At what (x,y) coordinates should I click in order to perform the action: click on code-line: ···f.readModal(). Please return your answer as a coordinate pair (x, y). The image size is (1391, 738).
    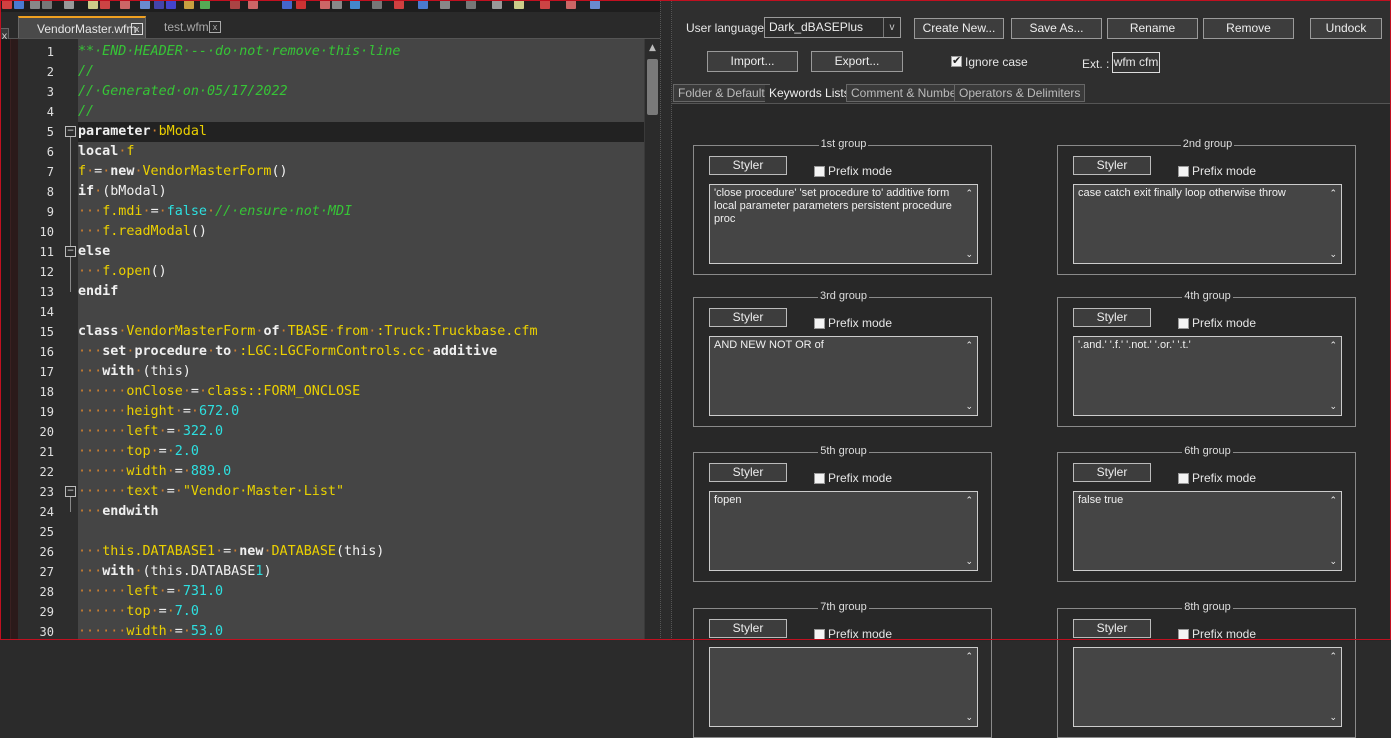
    Looking at the image, I should click on (361, 232).